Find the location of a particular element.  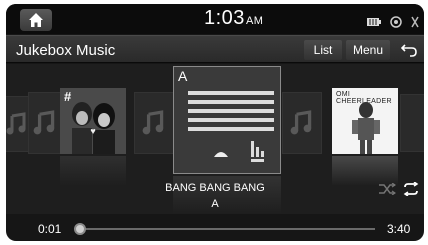

progress-knob is located at coordinates (80, 229).